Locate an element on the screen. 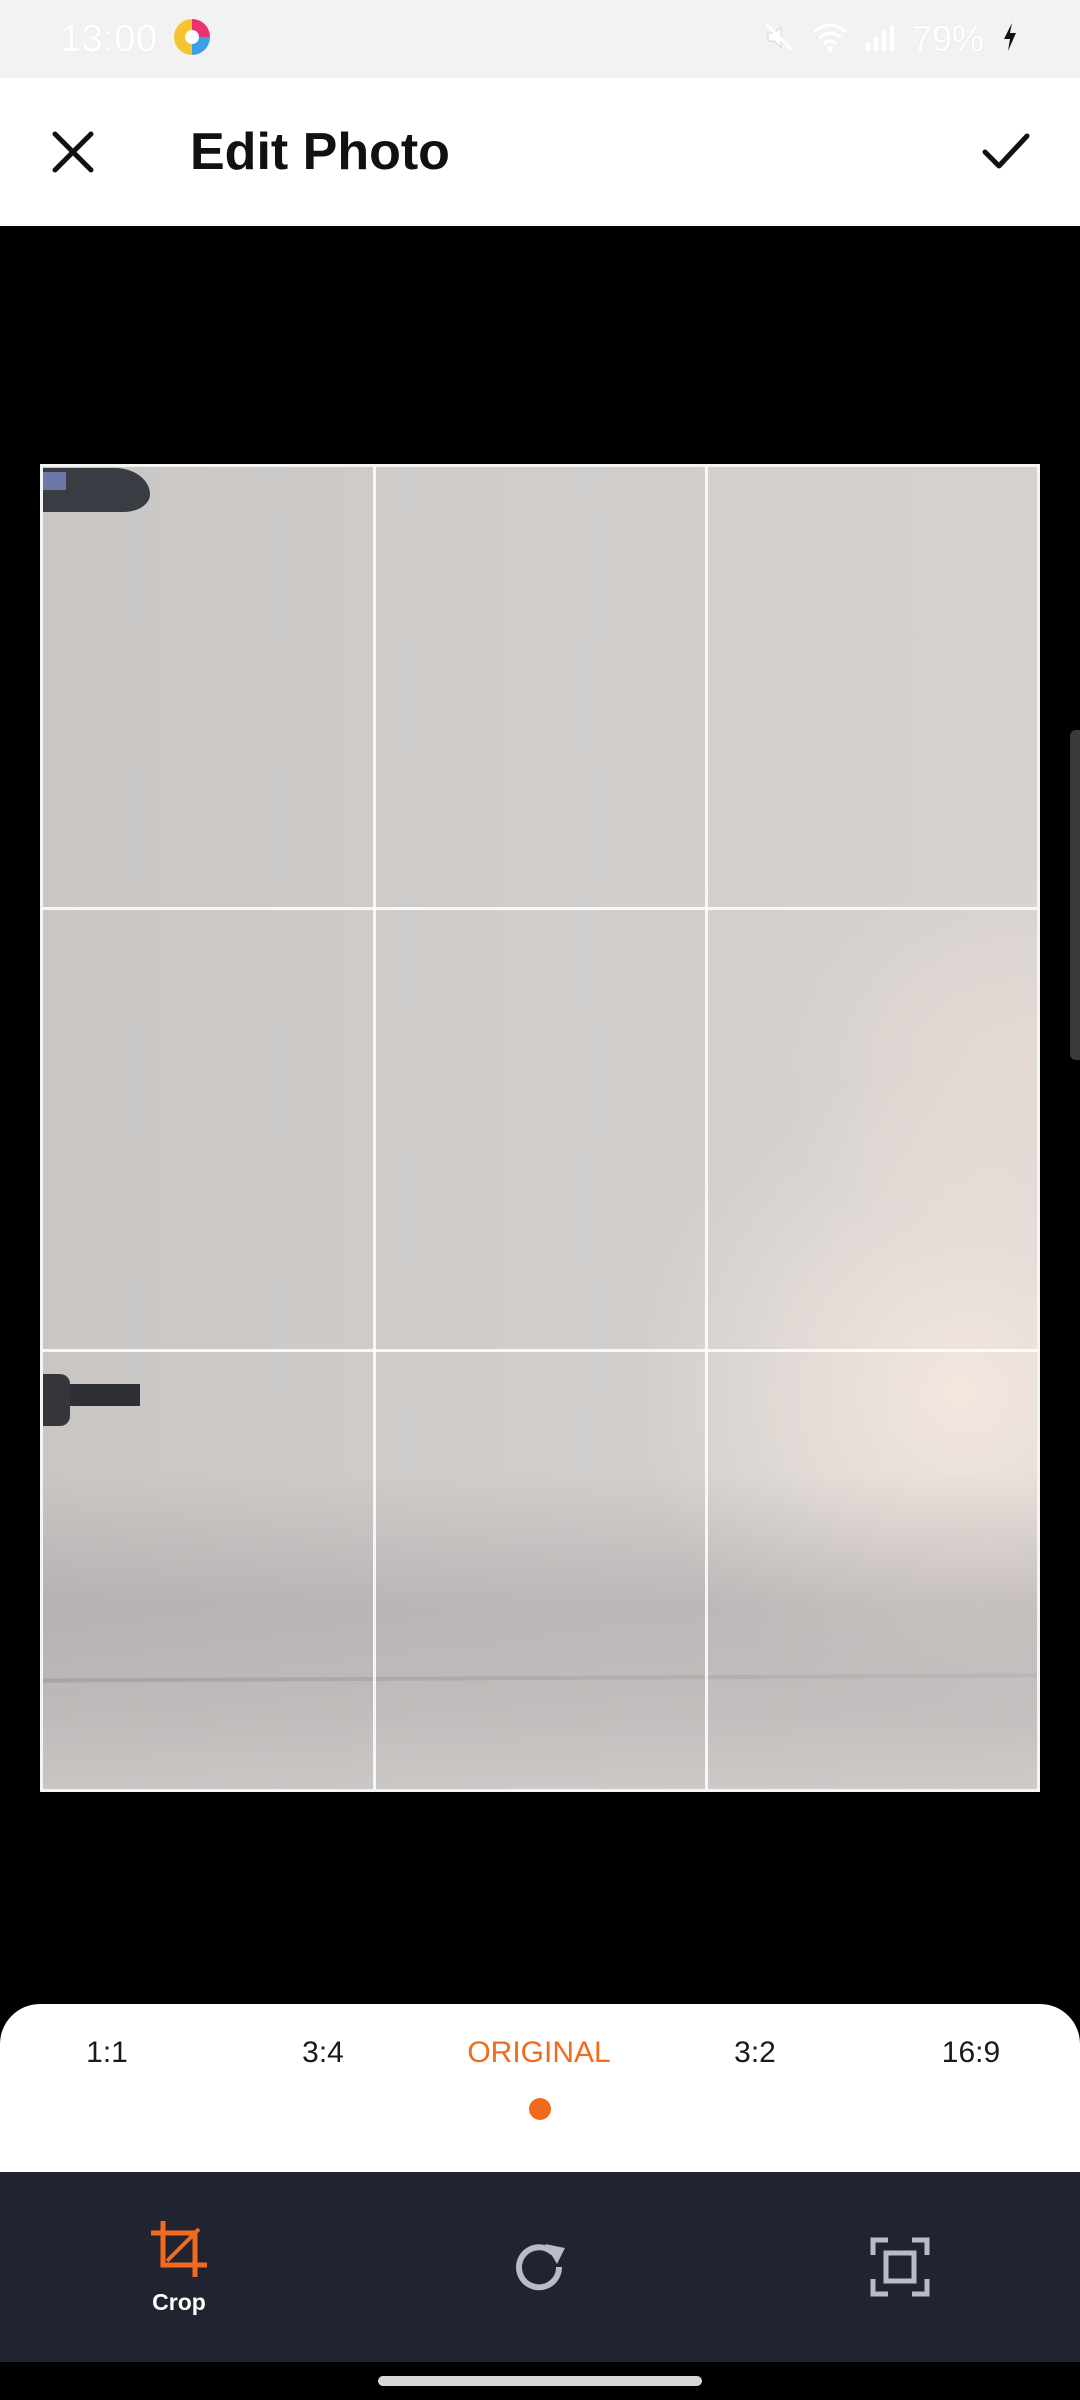 Image resolution: width=1080 pixels, height=2400 pixels. status-left: 13:00 is located at coordinates (136, 39).